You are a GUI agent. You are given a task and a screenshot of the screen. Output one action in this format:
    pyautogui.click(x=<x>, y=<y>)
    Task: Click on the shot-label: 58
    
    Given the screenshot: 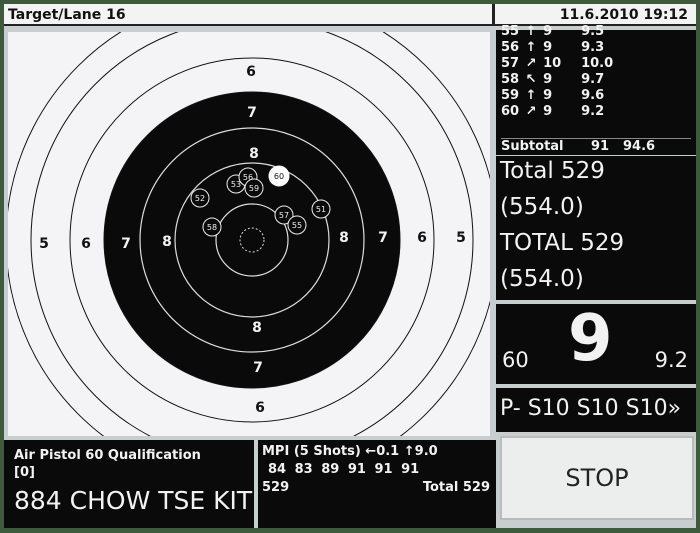 What is the action you would take?
    pyautogui.click(x=212, y=227)
    